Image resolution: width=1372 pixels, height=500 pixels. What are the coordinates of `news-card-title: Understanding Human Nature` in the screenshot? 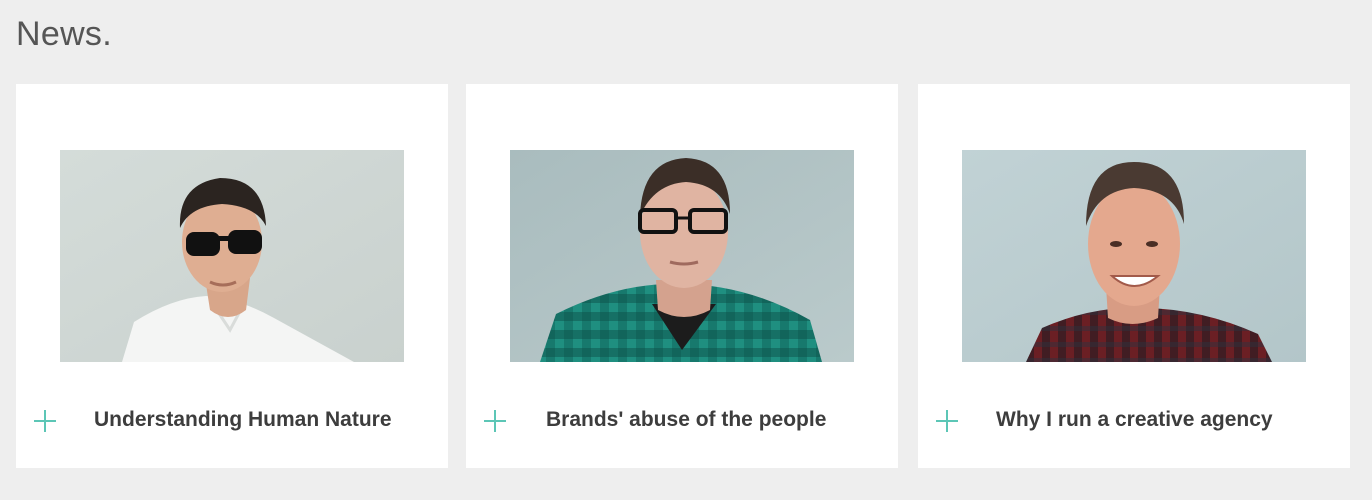 It's located at (243, 420).